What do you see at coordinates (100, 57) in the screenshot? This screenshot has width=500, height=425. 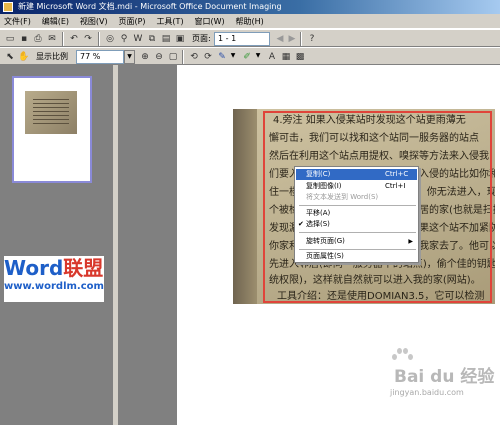 I see `zoom-field: 77 %` at bounding box center [100, 57].